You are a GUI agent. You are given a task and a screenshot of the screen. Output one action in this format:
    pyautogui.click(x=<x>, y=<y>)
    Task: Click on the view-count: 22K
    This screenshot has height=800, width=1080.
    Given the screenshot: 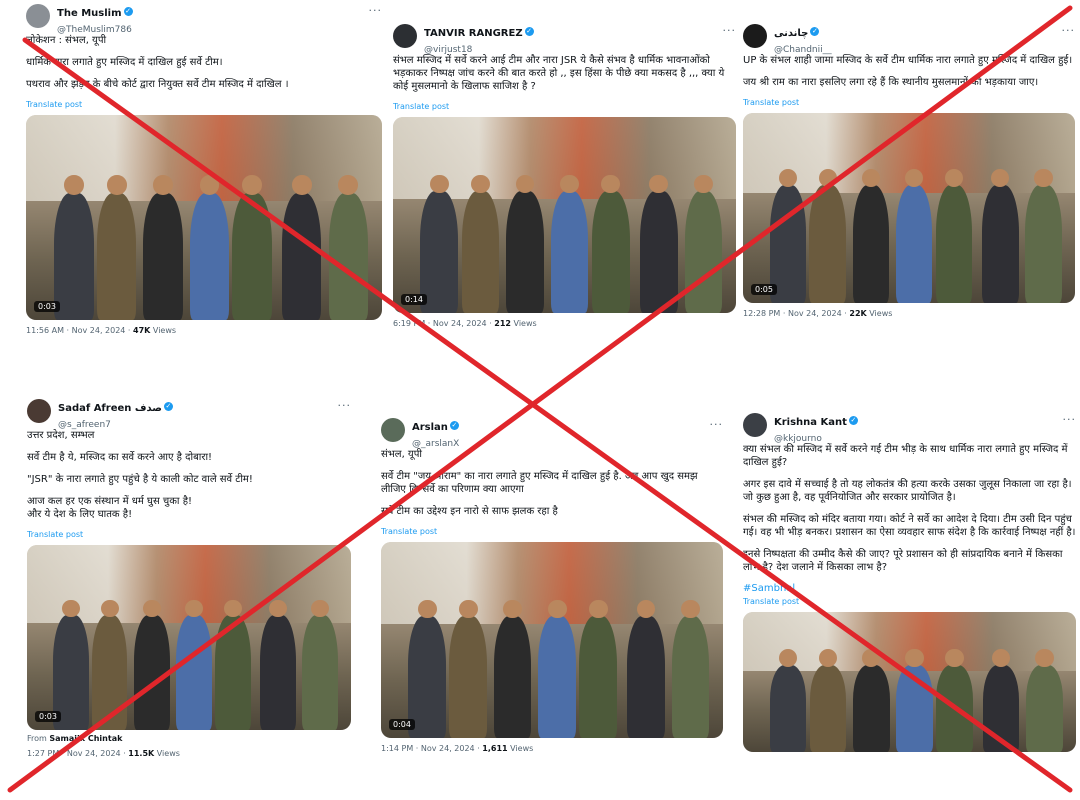 What is the action you would take?
    pyautogui.click(x=858, y=313)
    